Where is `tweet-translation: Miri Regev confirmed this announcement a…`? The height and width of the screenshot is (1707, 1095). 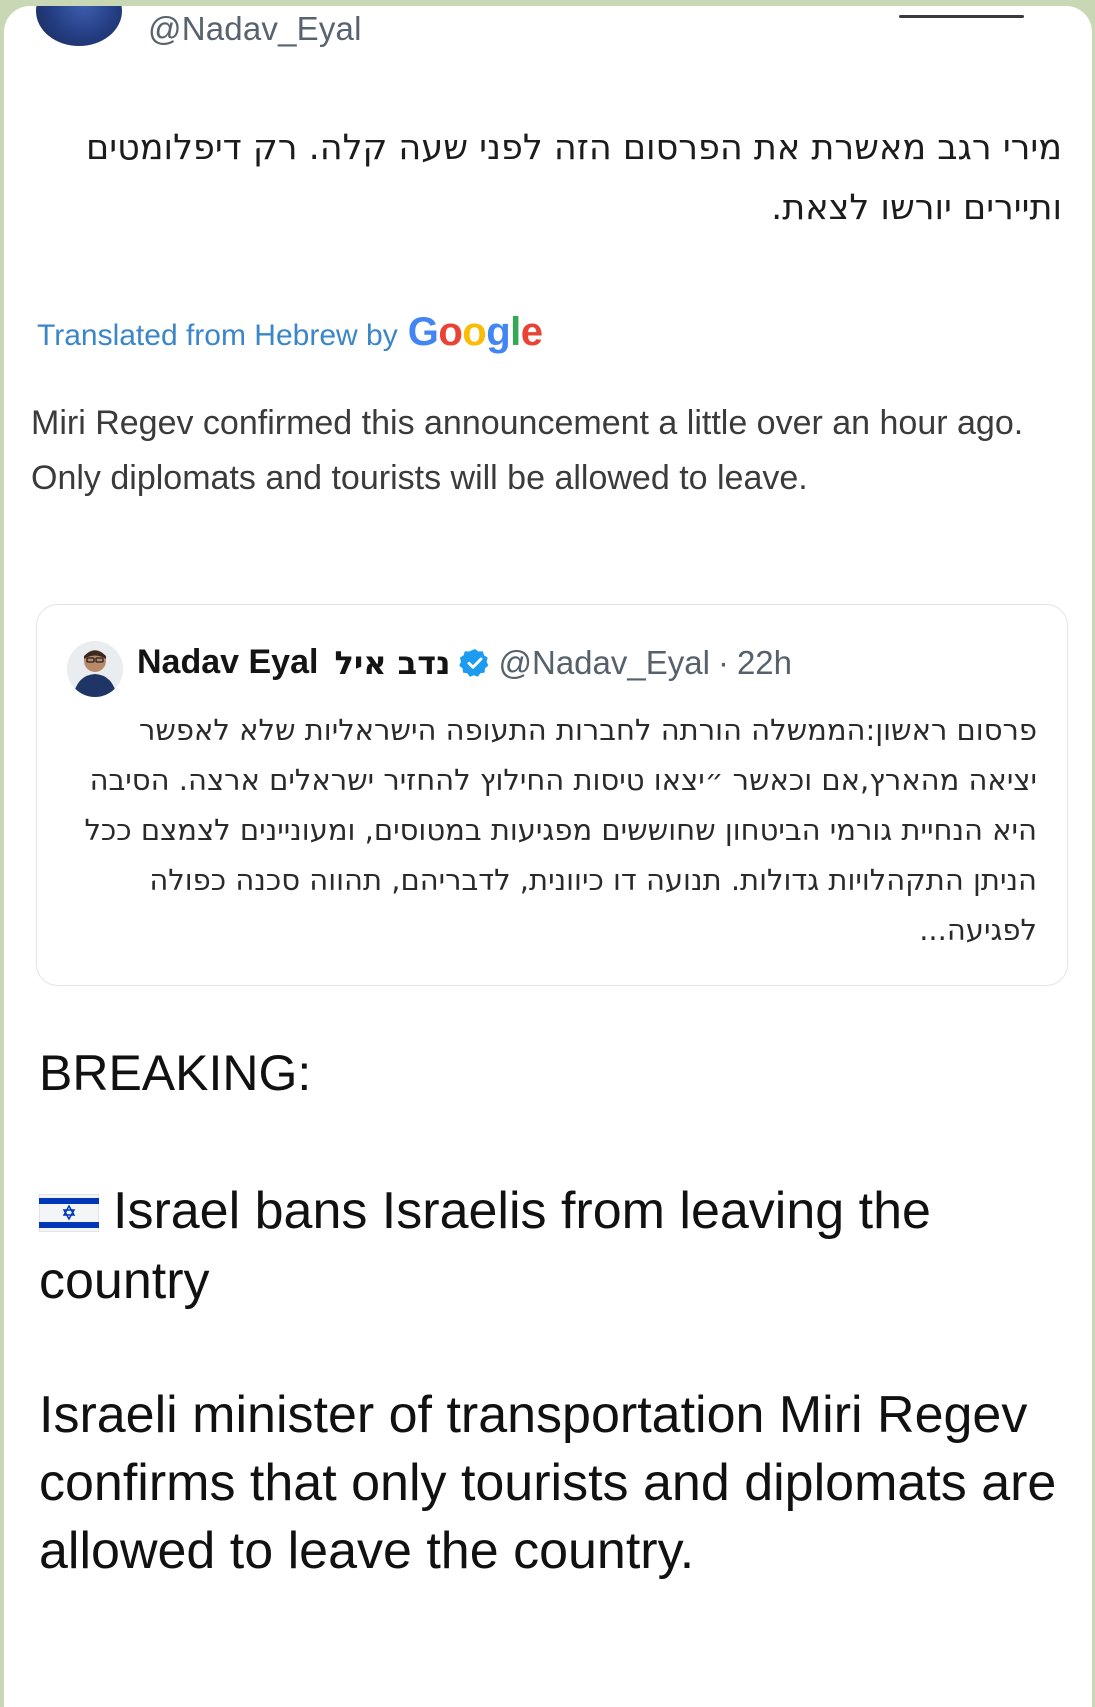
tweet-translation: Miri Regev confirmed this announcement a… is located at coordinates (527, 450).